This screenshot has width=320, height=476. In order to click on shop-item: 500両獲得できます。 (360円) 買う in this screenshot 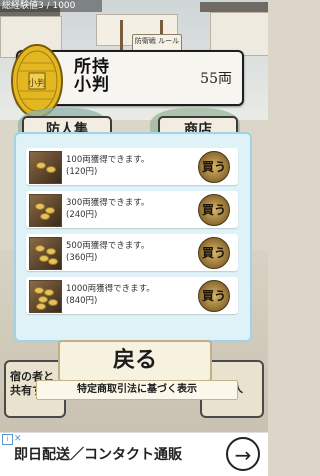, I will do `click(132, 252)`.